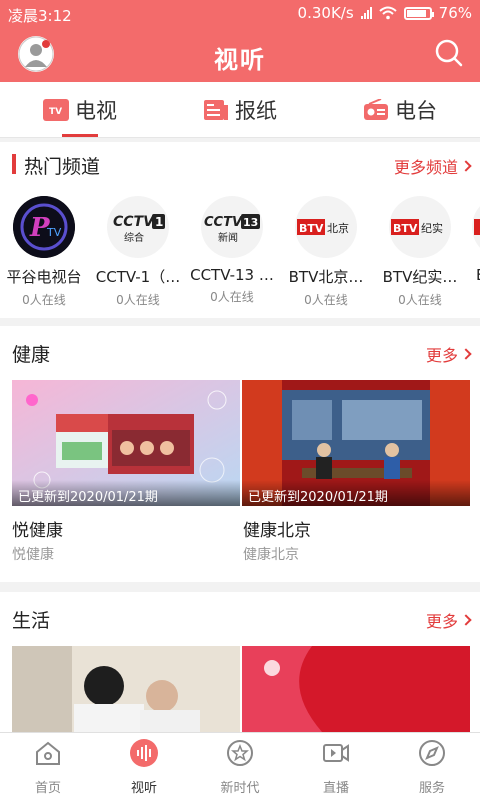 The height and width of the screenshot is (800, 480). What do you see at coordinates (416, 111) in the screenshot?
I see `tab-label: 电台` at bounding box center [416, 111].